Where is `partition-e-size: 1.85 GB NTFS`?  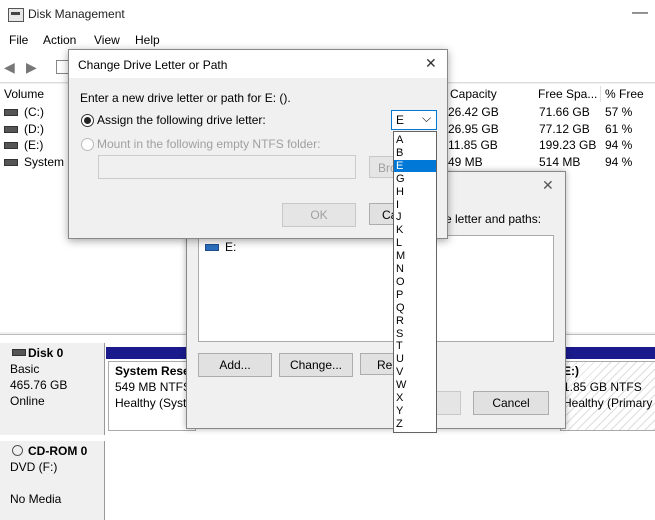
partition-e-size: 1.85 GB NTFS is located at coordinates (602, 387).